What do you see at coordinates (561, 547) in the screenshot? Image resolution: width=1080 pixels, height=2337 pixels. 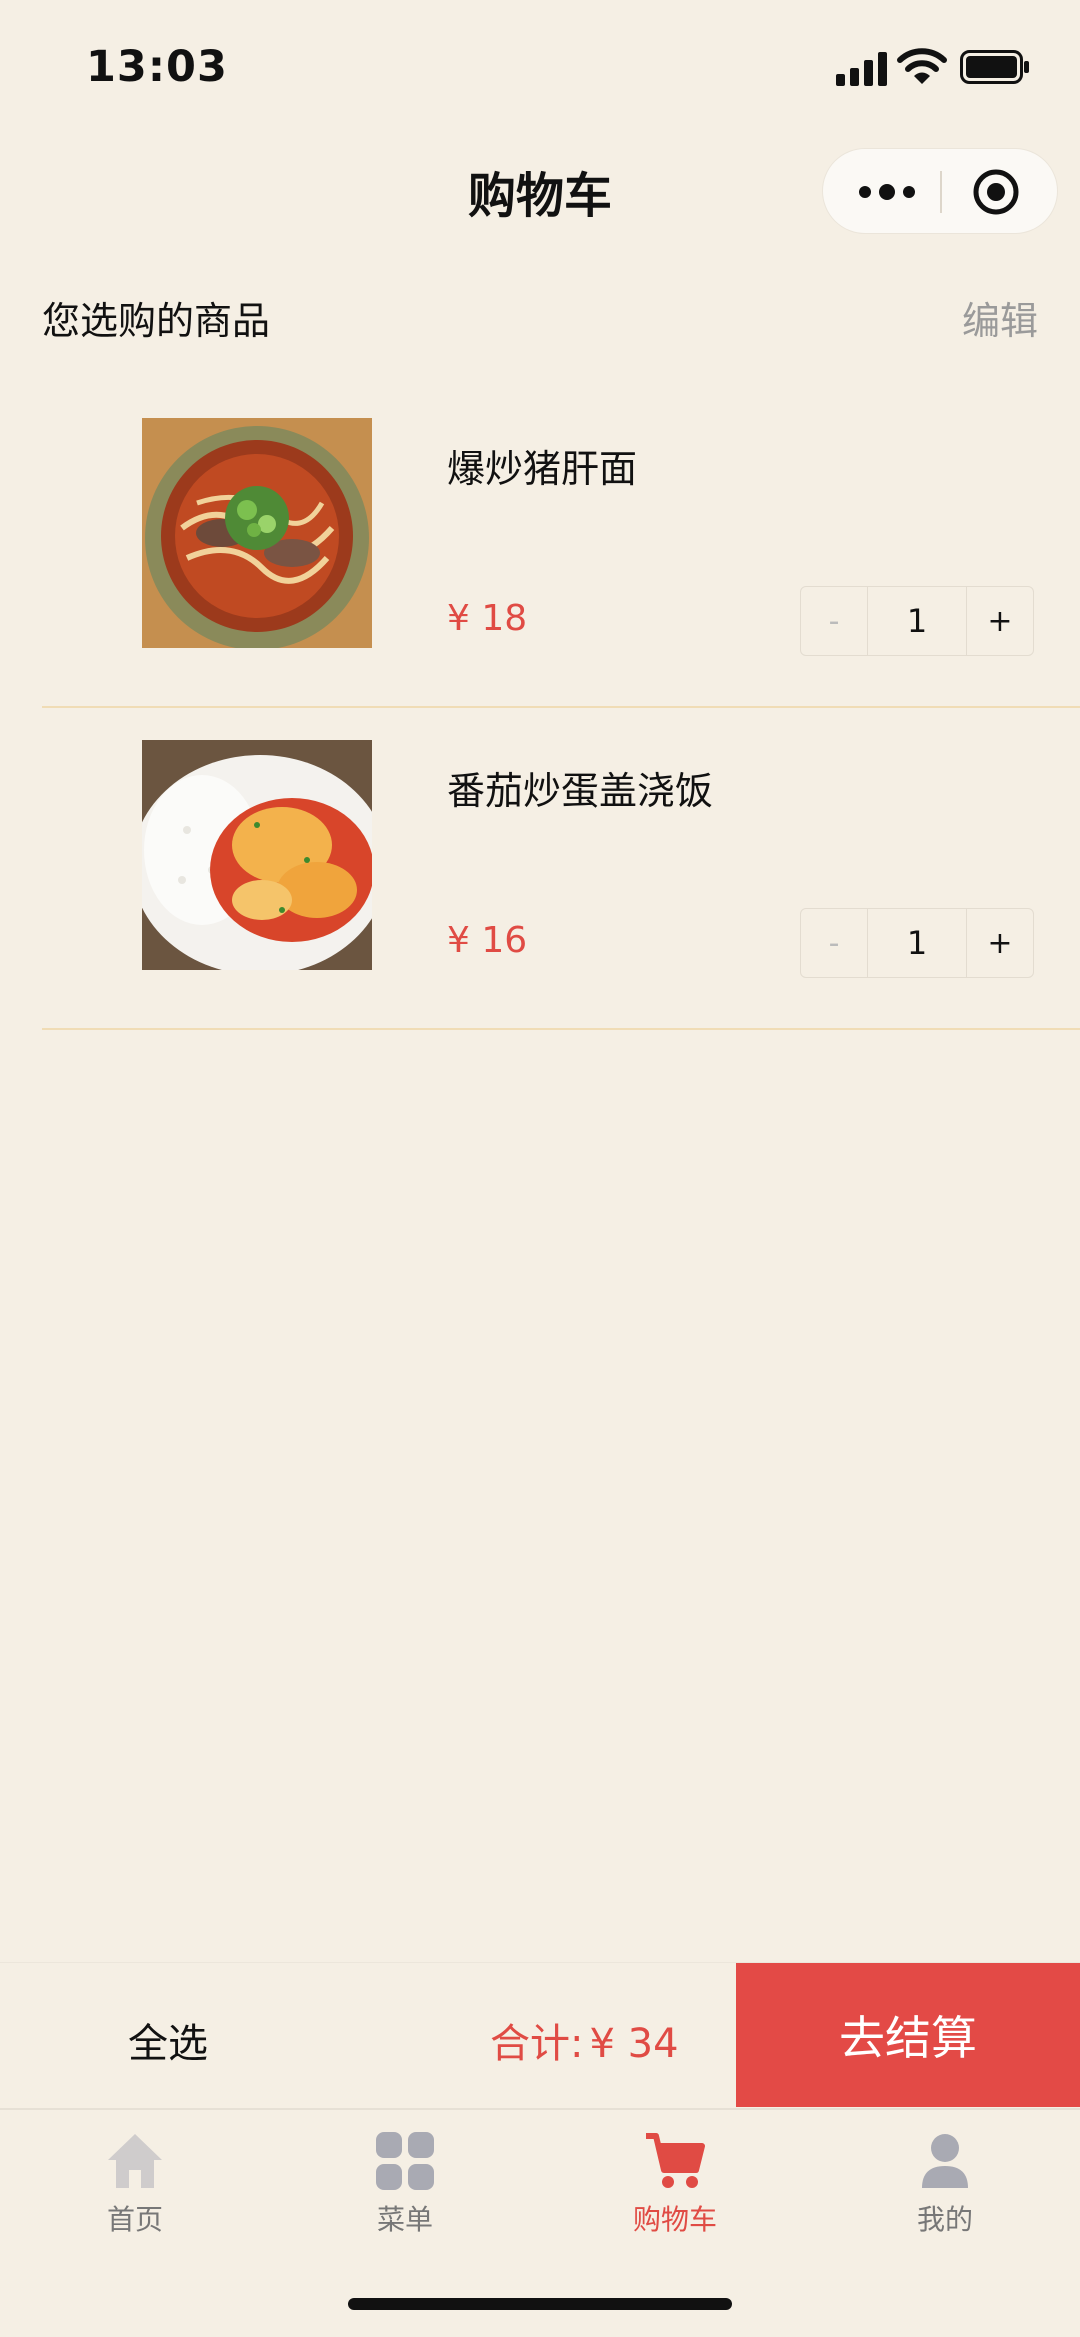 I see `cart-item: 爆炒猪肝面 ¥ 18 - 1 +` at bounding box center [561, 547].